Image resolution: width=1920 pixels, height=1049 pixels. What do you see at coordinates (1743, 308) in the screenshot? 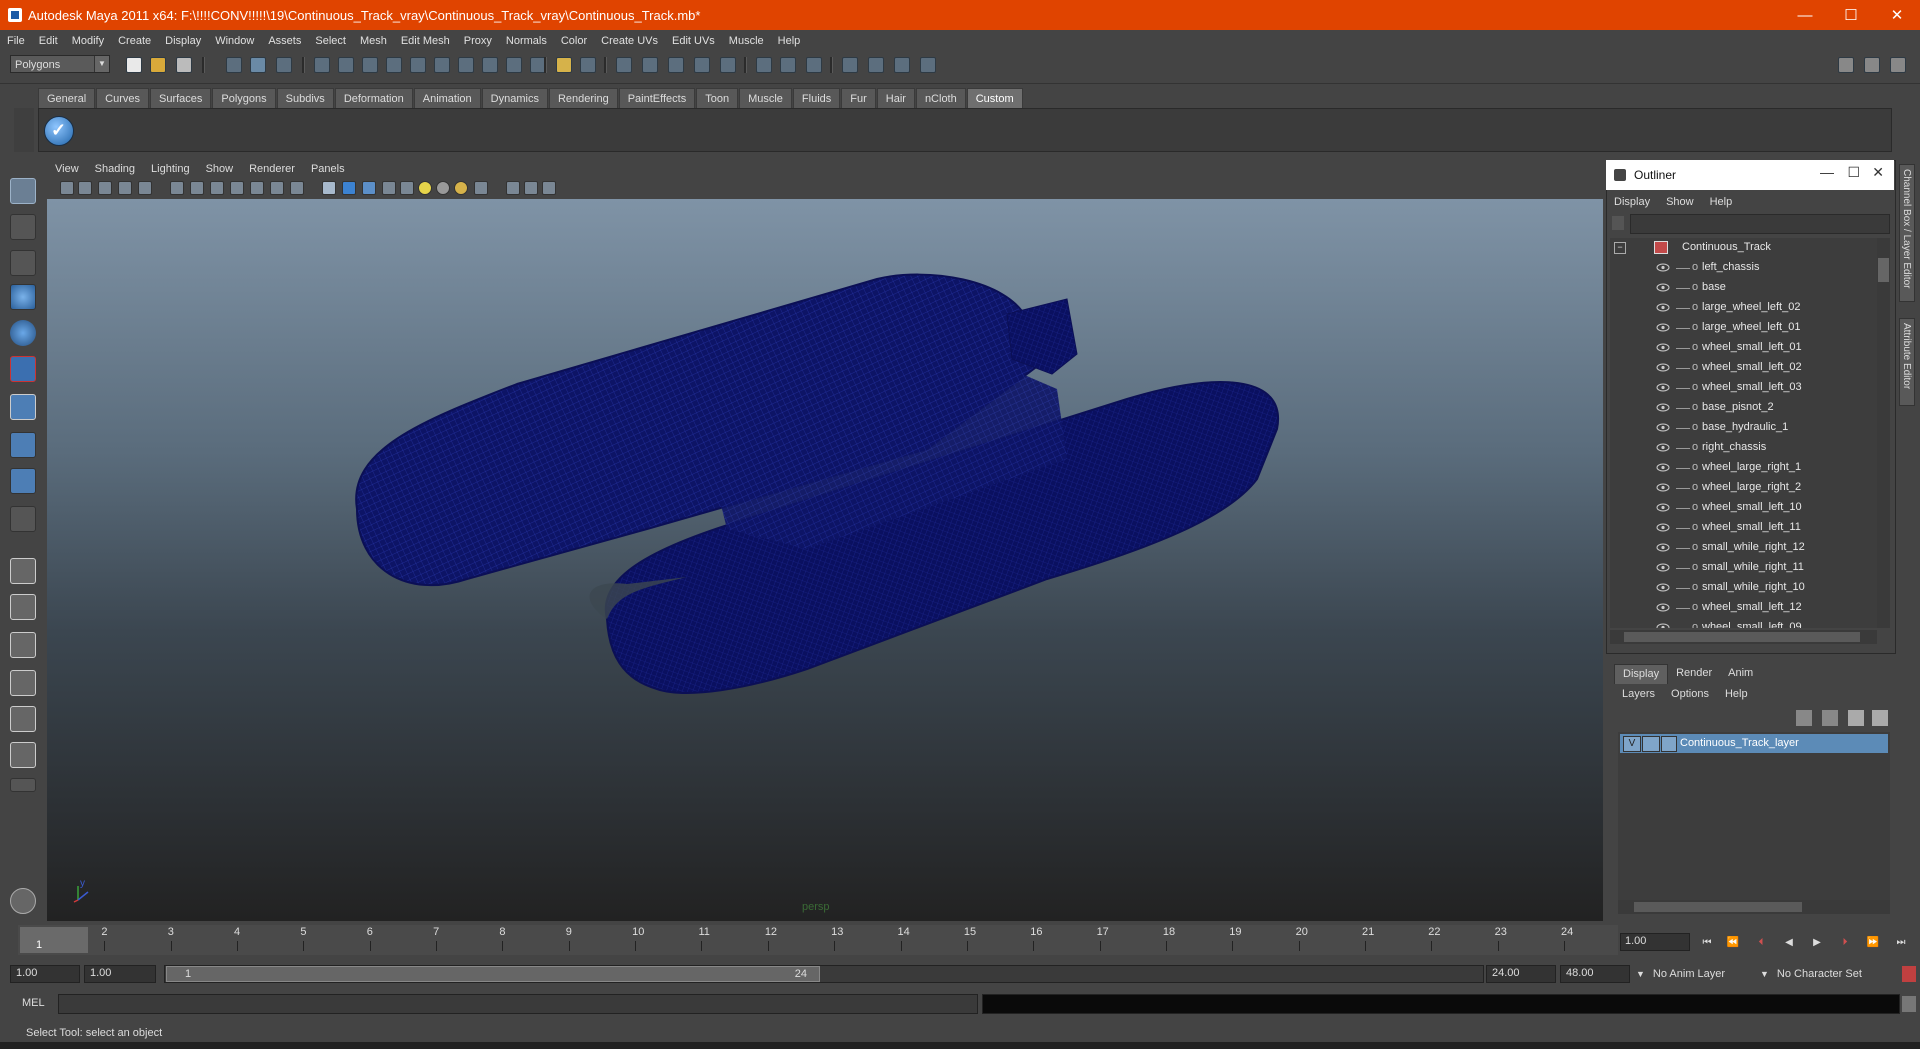
I see `outliner-item: o large_wheel_left_02` at bounding box center [1743, 308].